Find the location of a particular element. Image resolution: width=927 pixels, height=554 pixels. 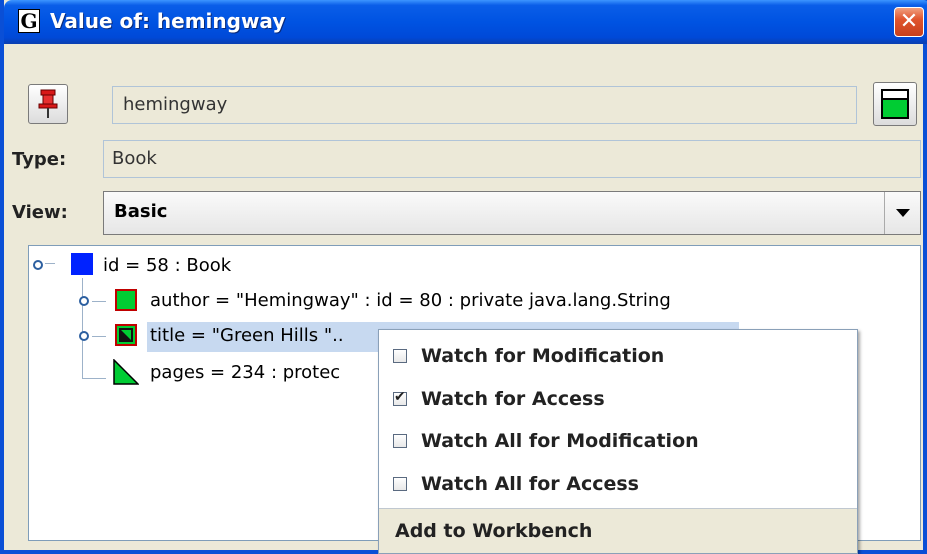

type-label: Type: is located at coordinates (39, 159).